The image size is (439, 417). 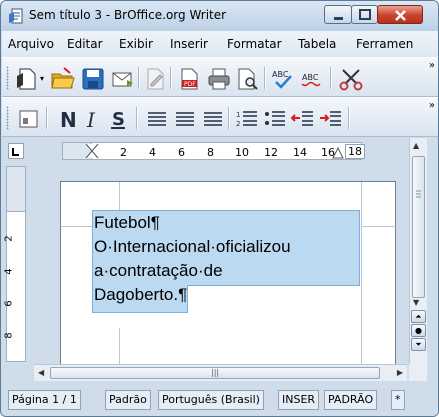 What do you see at coordinates (254, 44) in the screenshot?
I see `menu-formatar: Formatar` at bounding box center [254, 44].